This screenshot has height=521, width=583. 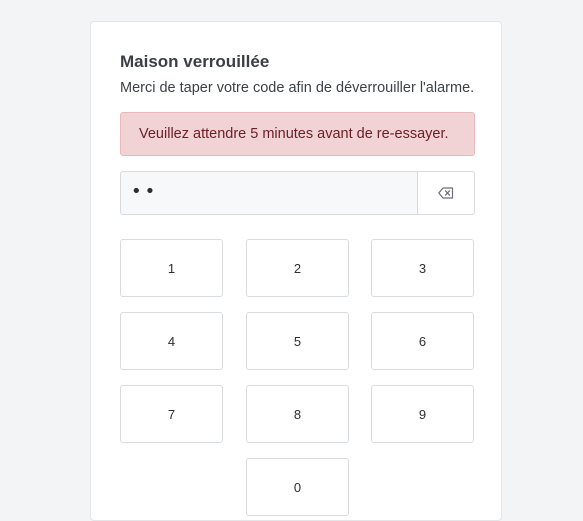 What do you see at coordinates (297, 341) in the screenshot?
I see `key-5: 5` at bounding box center [297, 341].